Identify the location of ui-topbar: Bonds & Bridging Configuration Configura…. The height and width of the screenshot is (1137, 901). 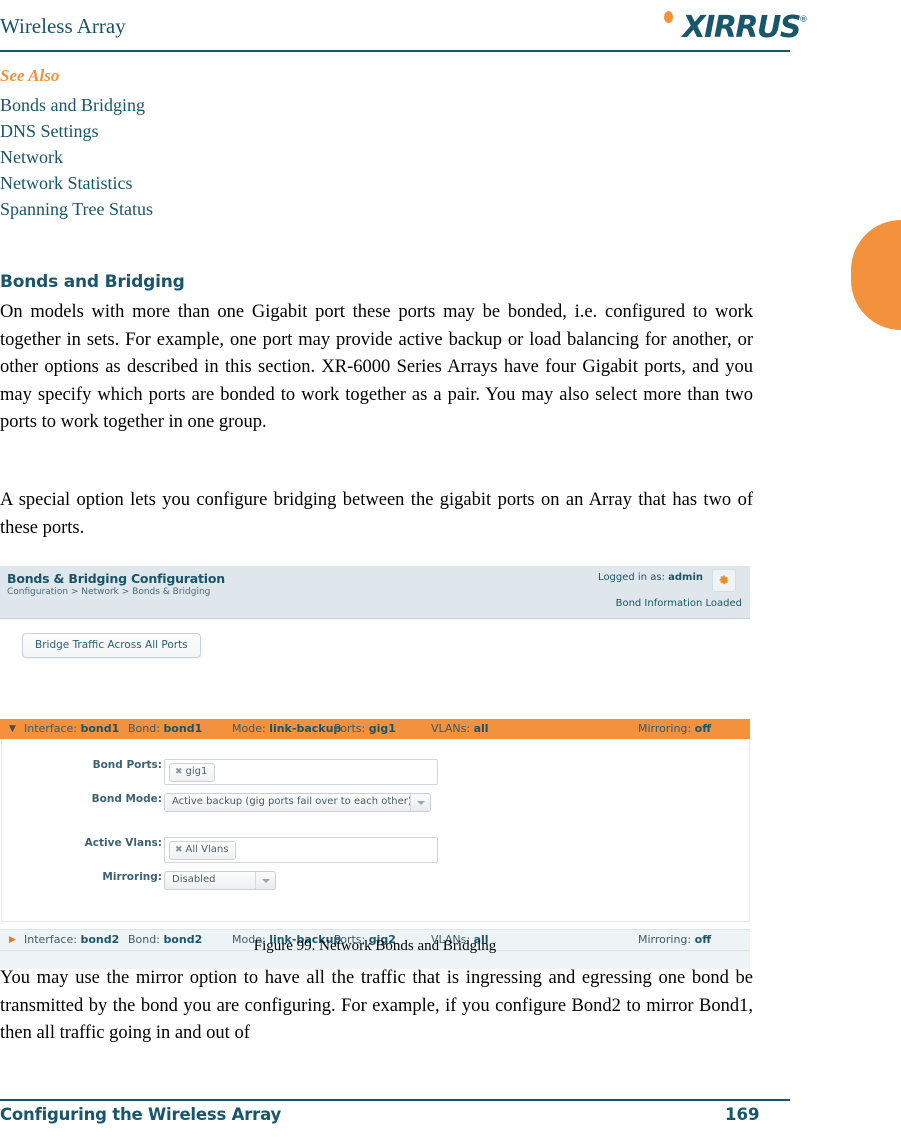
(375, 592).